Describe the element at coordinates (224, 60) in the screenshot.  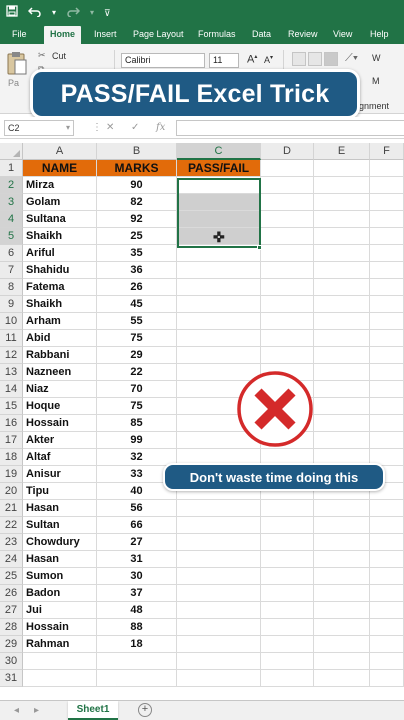
I see `font-size-select: 11` at that location.